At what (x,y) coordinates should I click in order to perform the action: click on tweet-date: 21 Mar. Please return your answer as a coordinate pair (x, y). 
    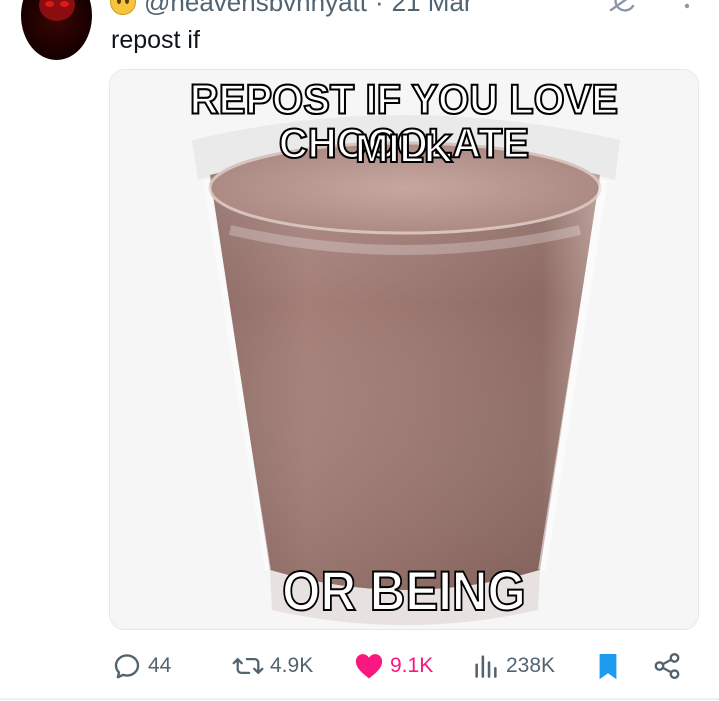
    Looking at the image, I should click on (432, 9).